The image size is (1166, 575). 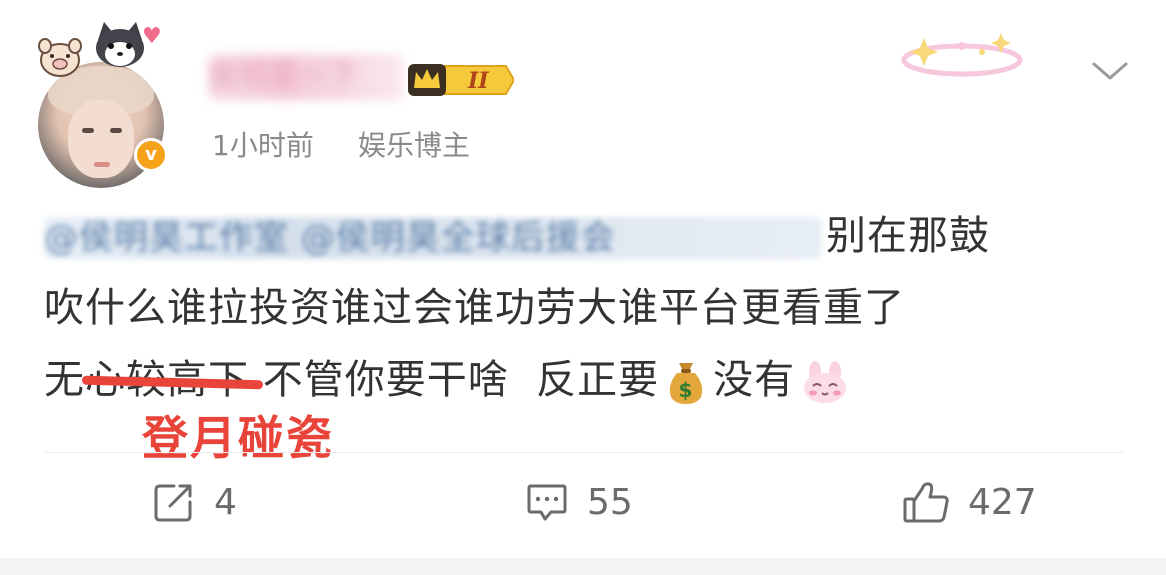 I want to click on content-text-1: 别在那鼓, so click(x=908, y=236).